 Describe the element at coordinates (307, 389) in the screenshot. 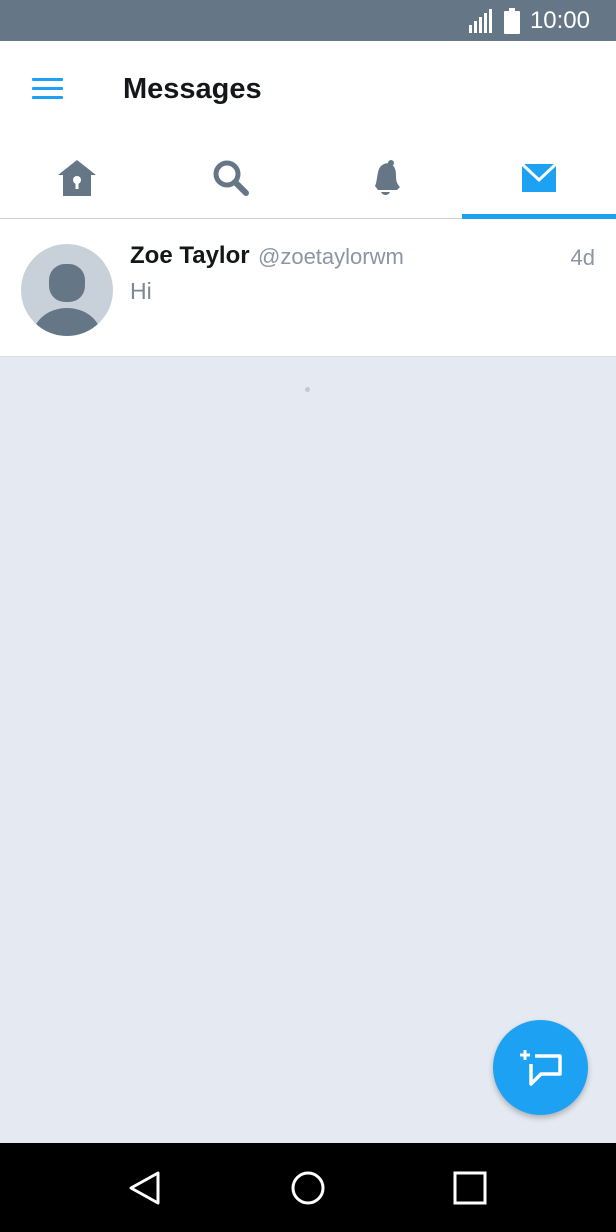

I see `loading-indicator` at that location.